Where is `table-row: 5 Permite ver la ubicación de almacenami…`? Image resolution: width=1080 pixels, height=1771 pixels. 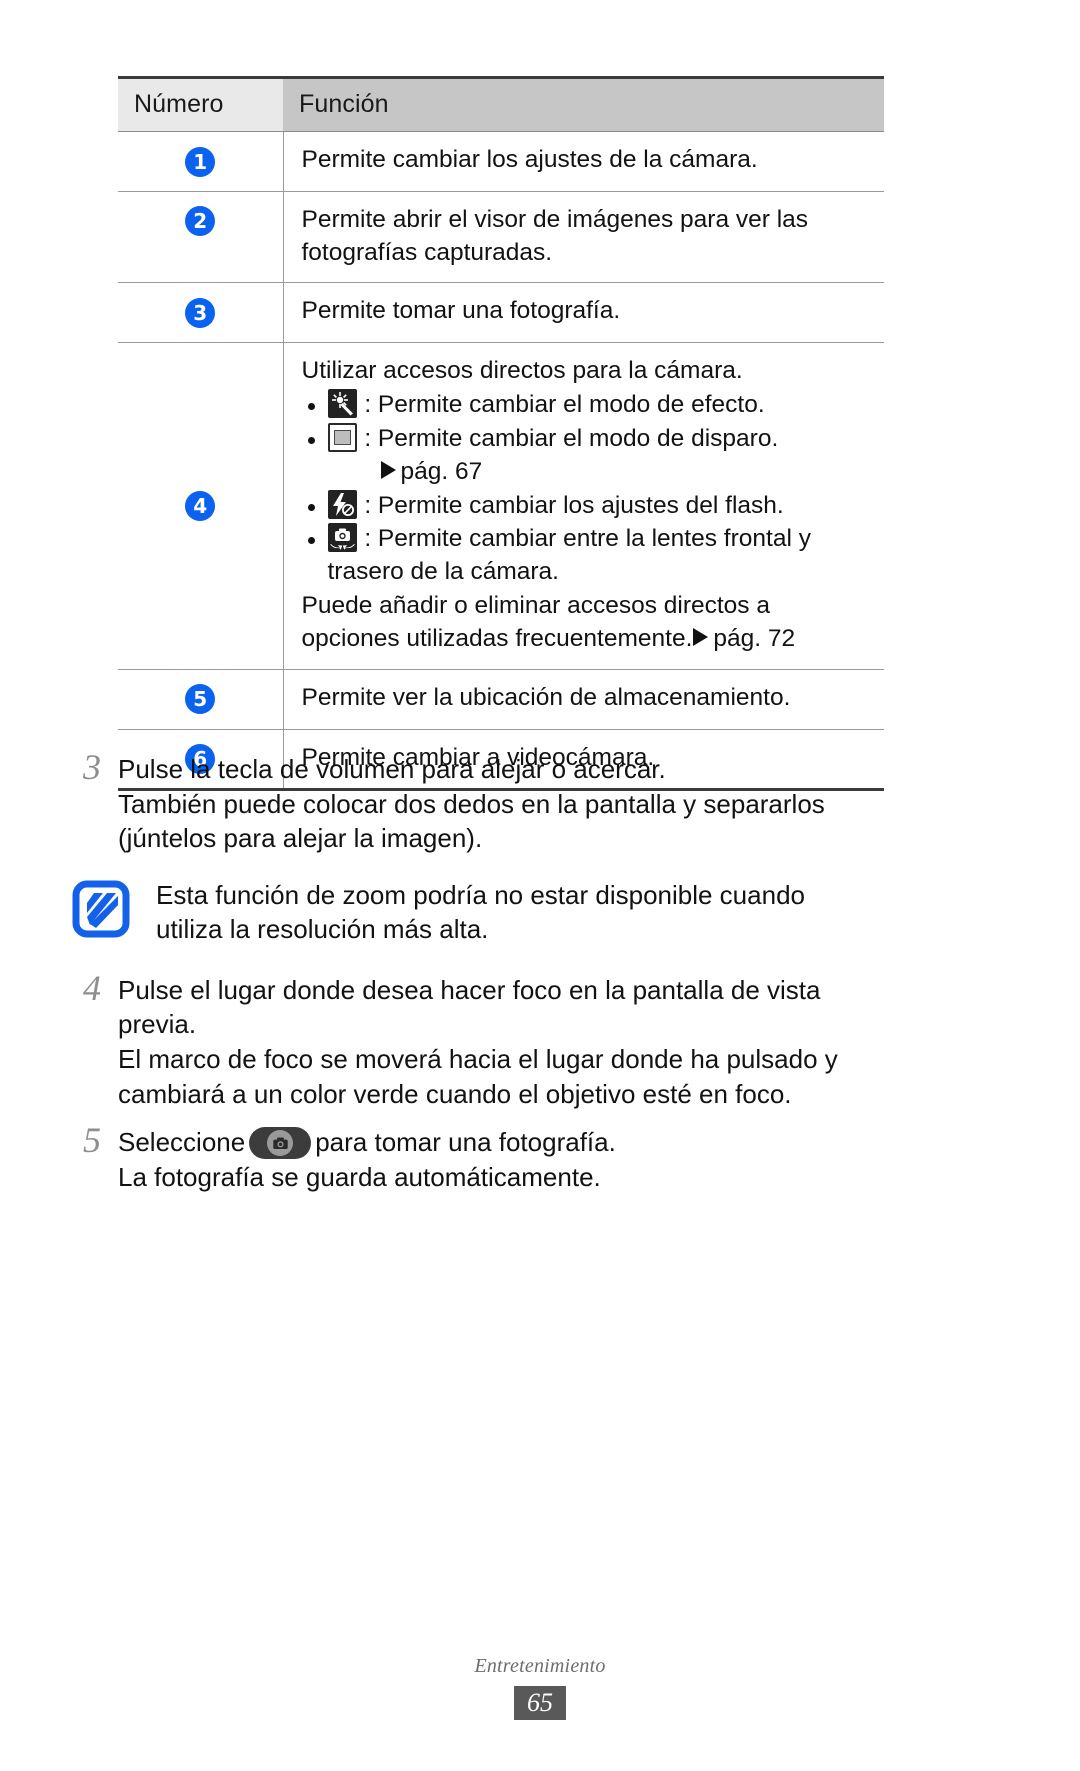
table-row: 5 Permite ver la ubicación de almacenami… is located at coordinates (501, 699).